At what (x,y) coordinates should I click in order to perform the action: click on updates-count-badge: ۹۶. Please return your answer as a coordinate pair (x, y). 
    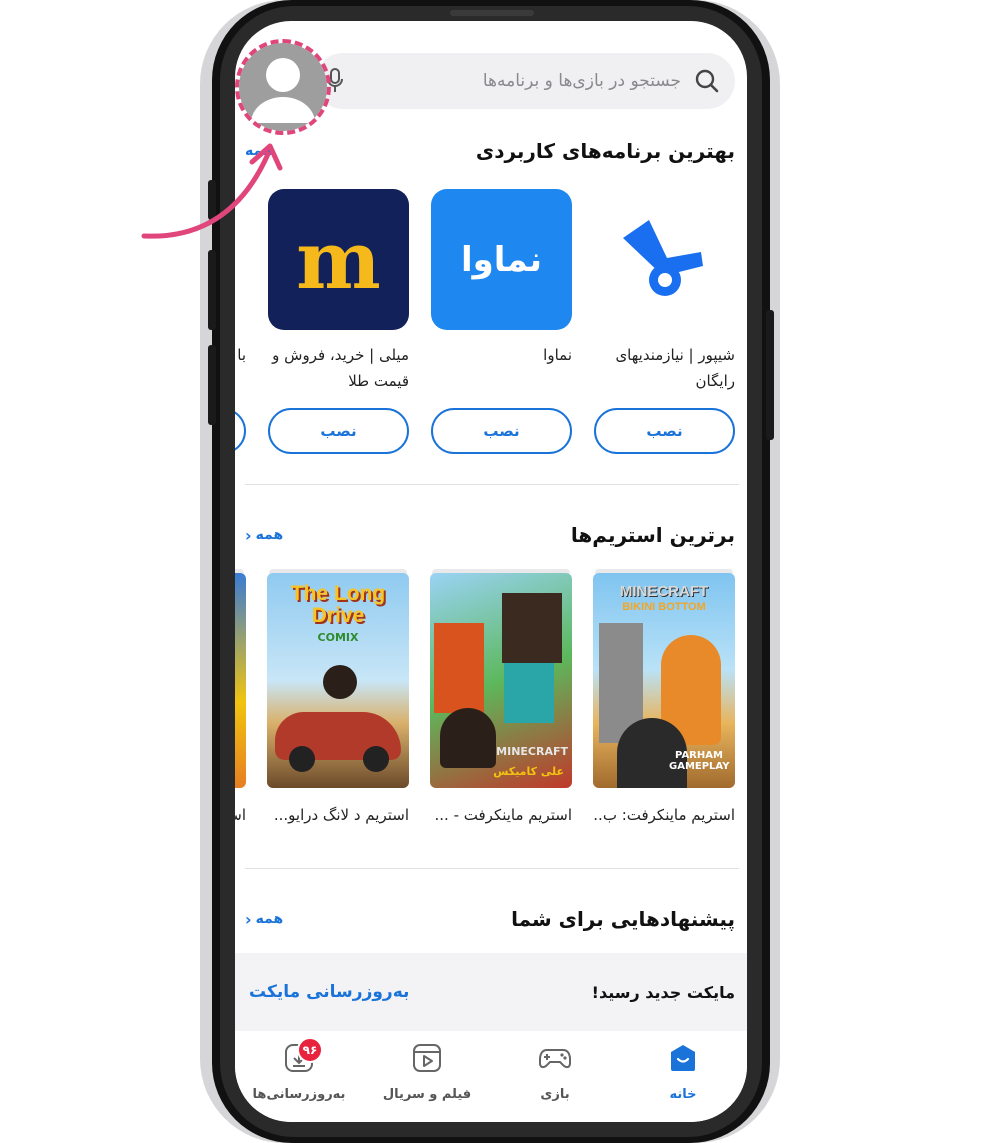
    Looking at the image, I should click on (310, 1050).